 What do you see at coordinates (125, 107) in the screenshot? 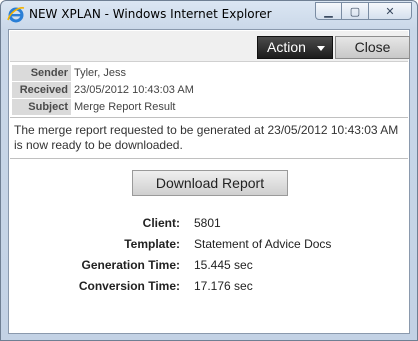
I see `subject-value: Merge Report Result` at bounding box center [125, 107].